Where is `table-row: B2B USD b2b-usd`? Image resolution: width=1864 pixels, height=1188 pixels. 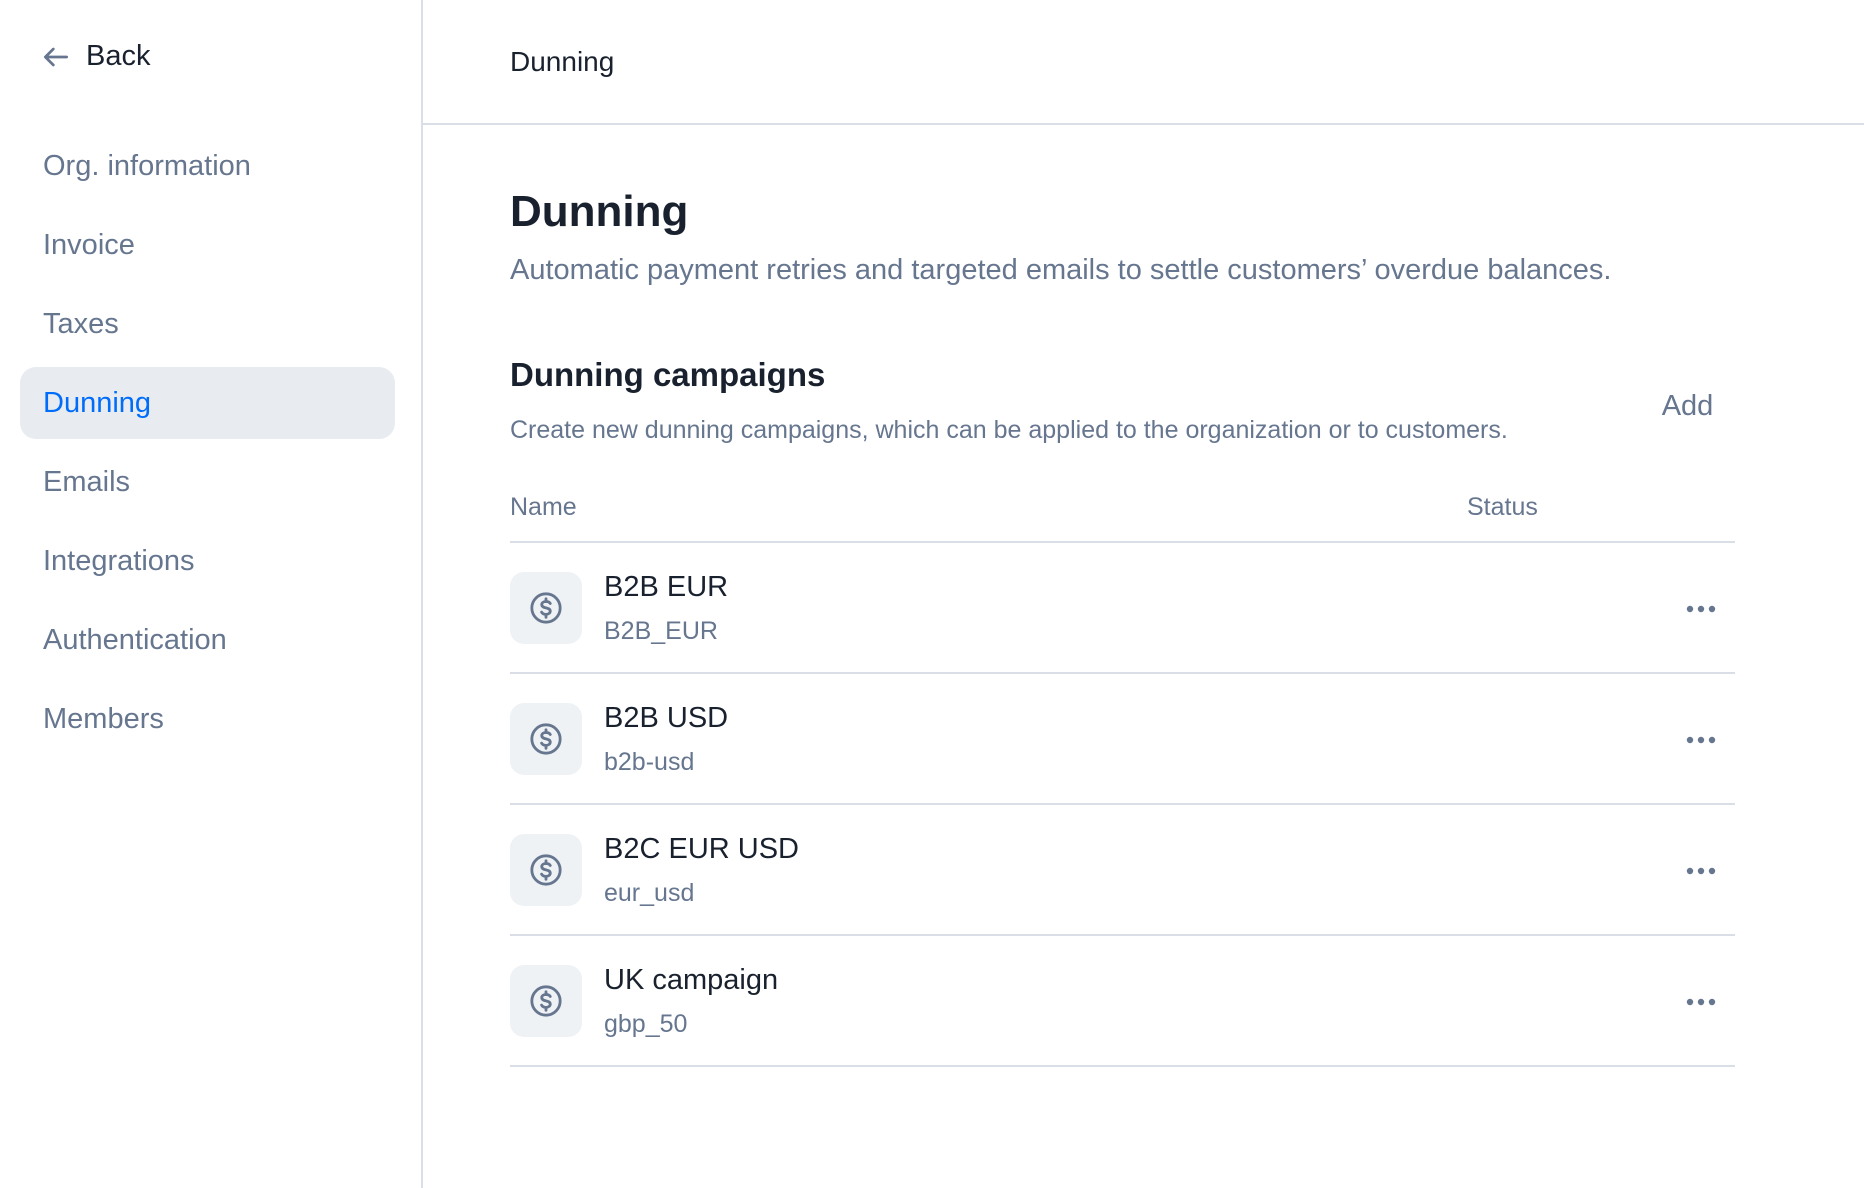
table-row: B2B USD b2b-usd is located at coordinates (1122, 739).